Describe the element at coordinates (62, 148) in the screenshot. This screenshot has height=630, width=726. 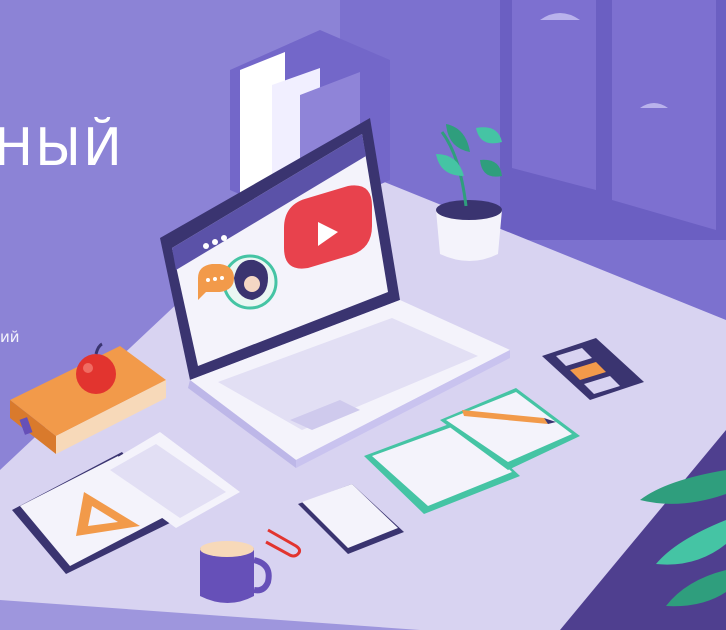
I see `hero-title-fragment: НЫЙ` at that location.